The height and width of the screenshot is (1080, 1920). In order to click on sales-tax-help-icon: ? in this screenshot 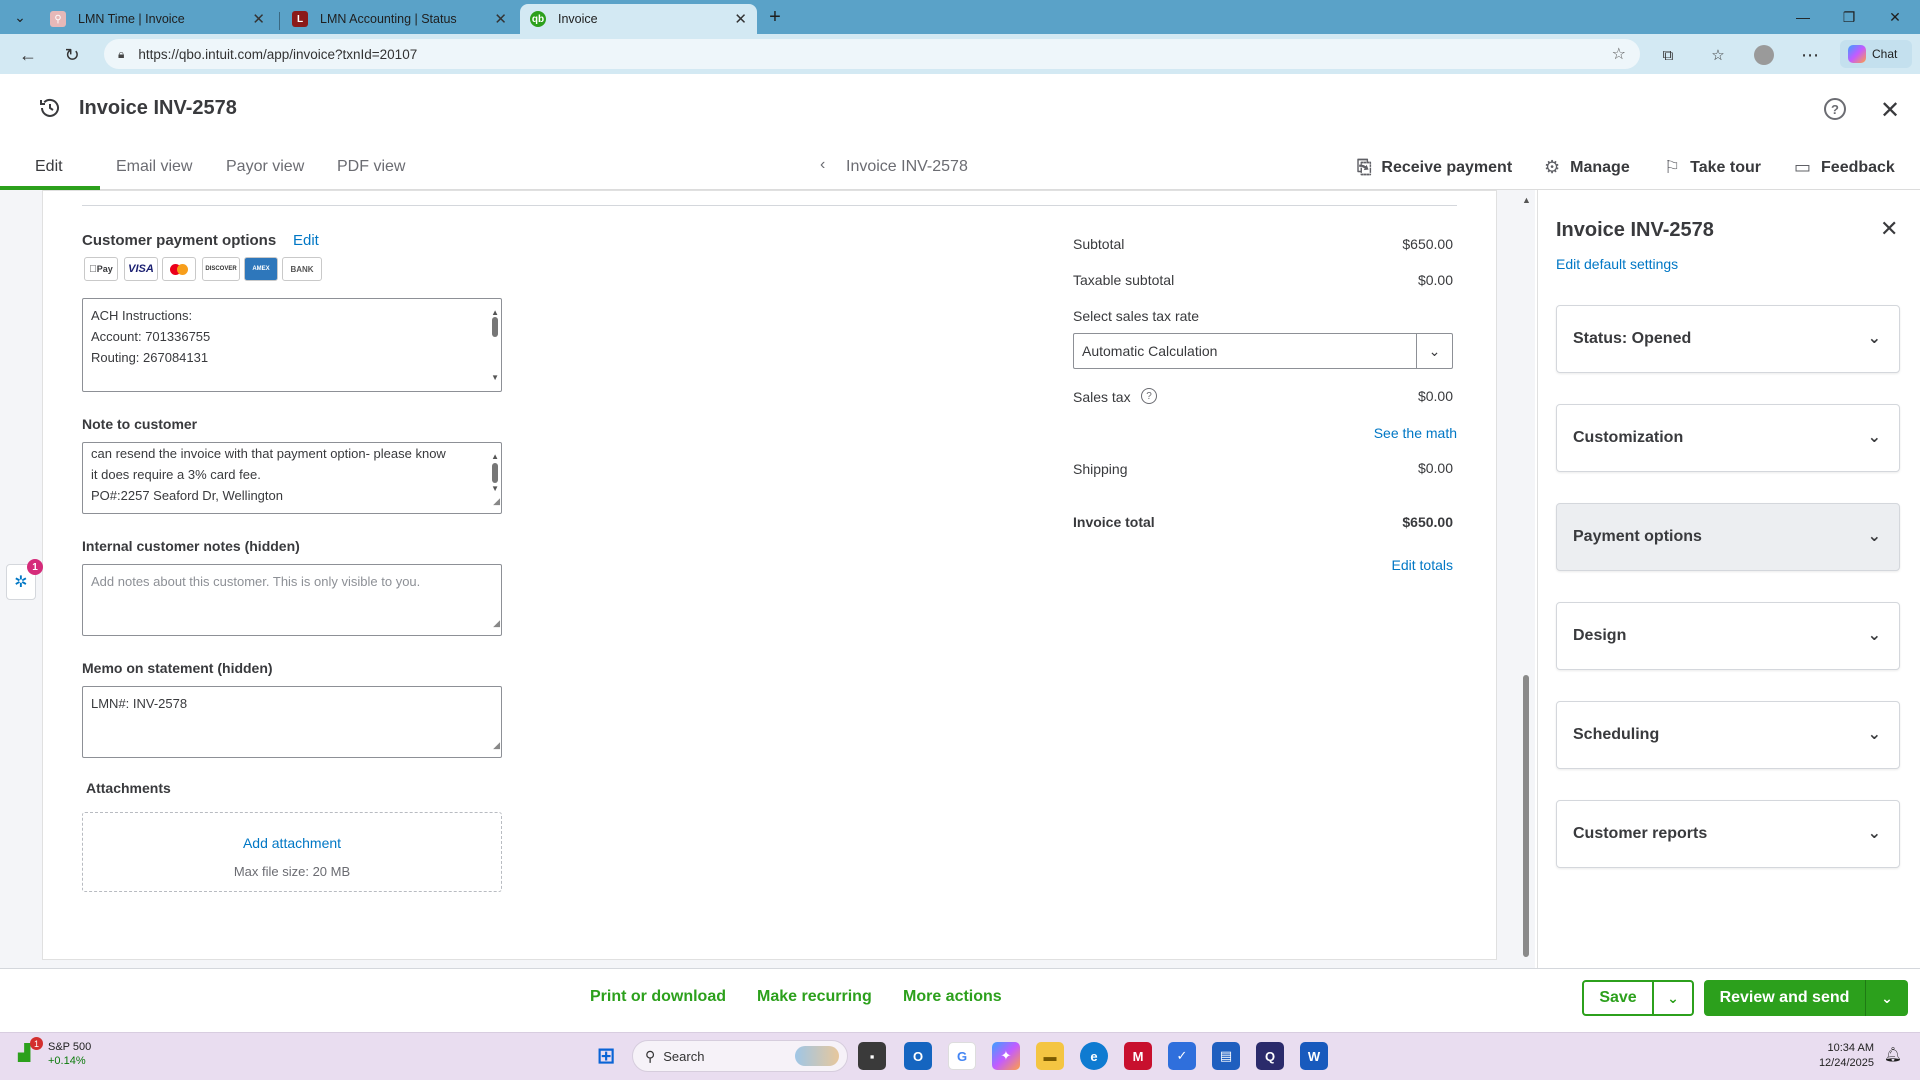, I will do `click(1149, 396)`.